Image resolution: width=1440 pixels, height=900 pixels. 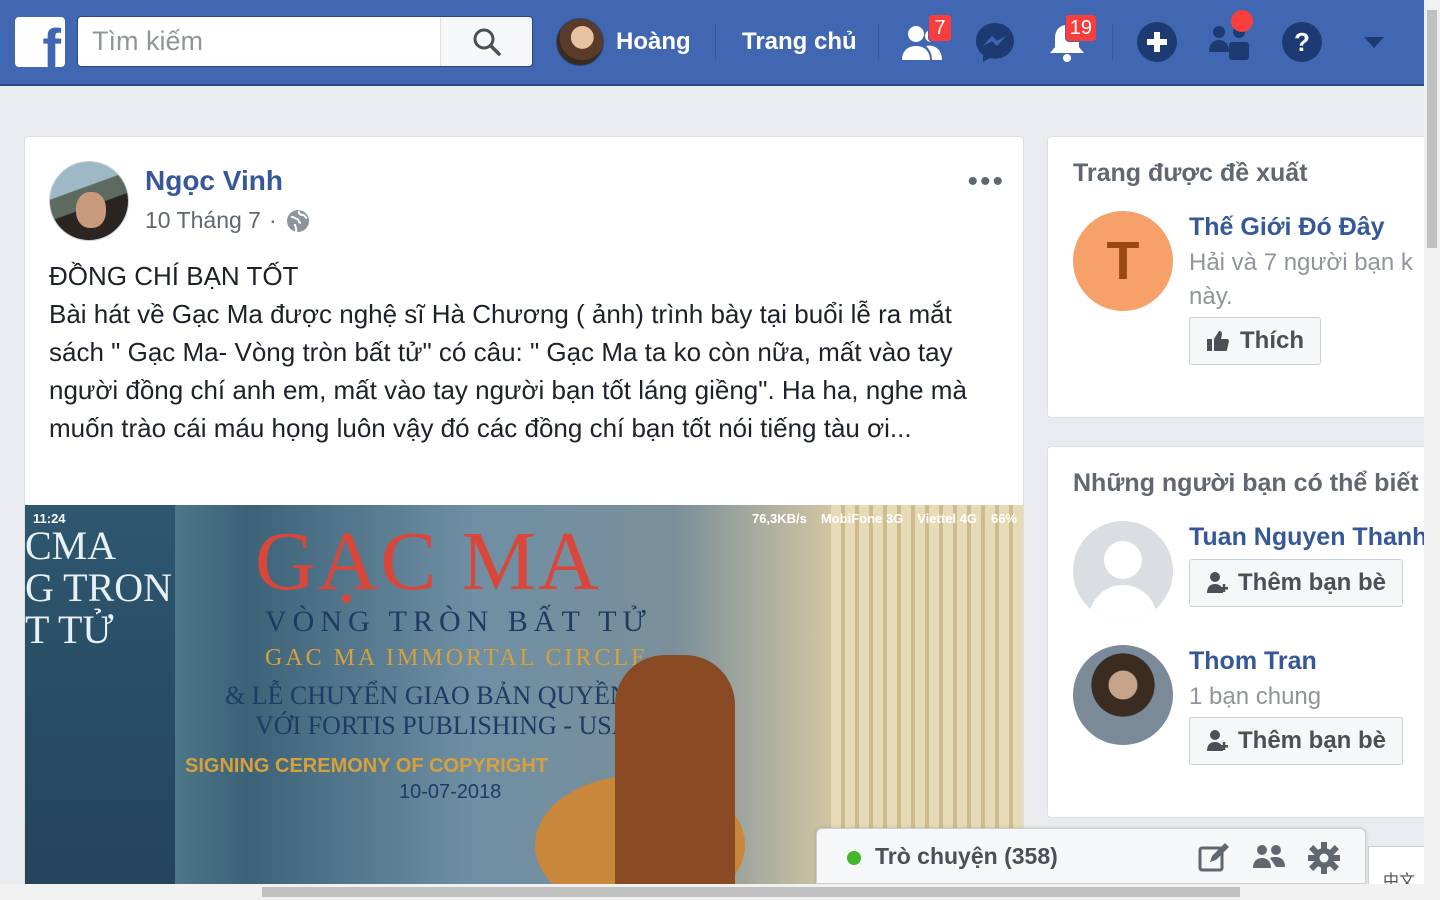 What do you see at coordinates (450, 792) in the screenshot?
I see `banner-date: 10-07-2018` at bounding box center [450, 792].